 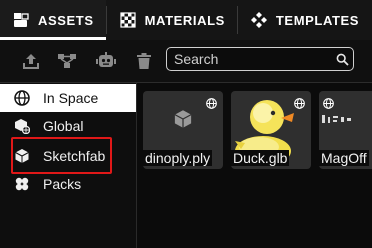 I want to click on search-box, so click(x=260, y=59).